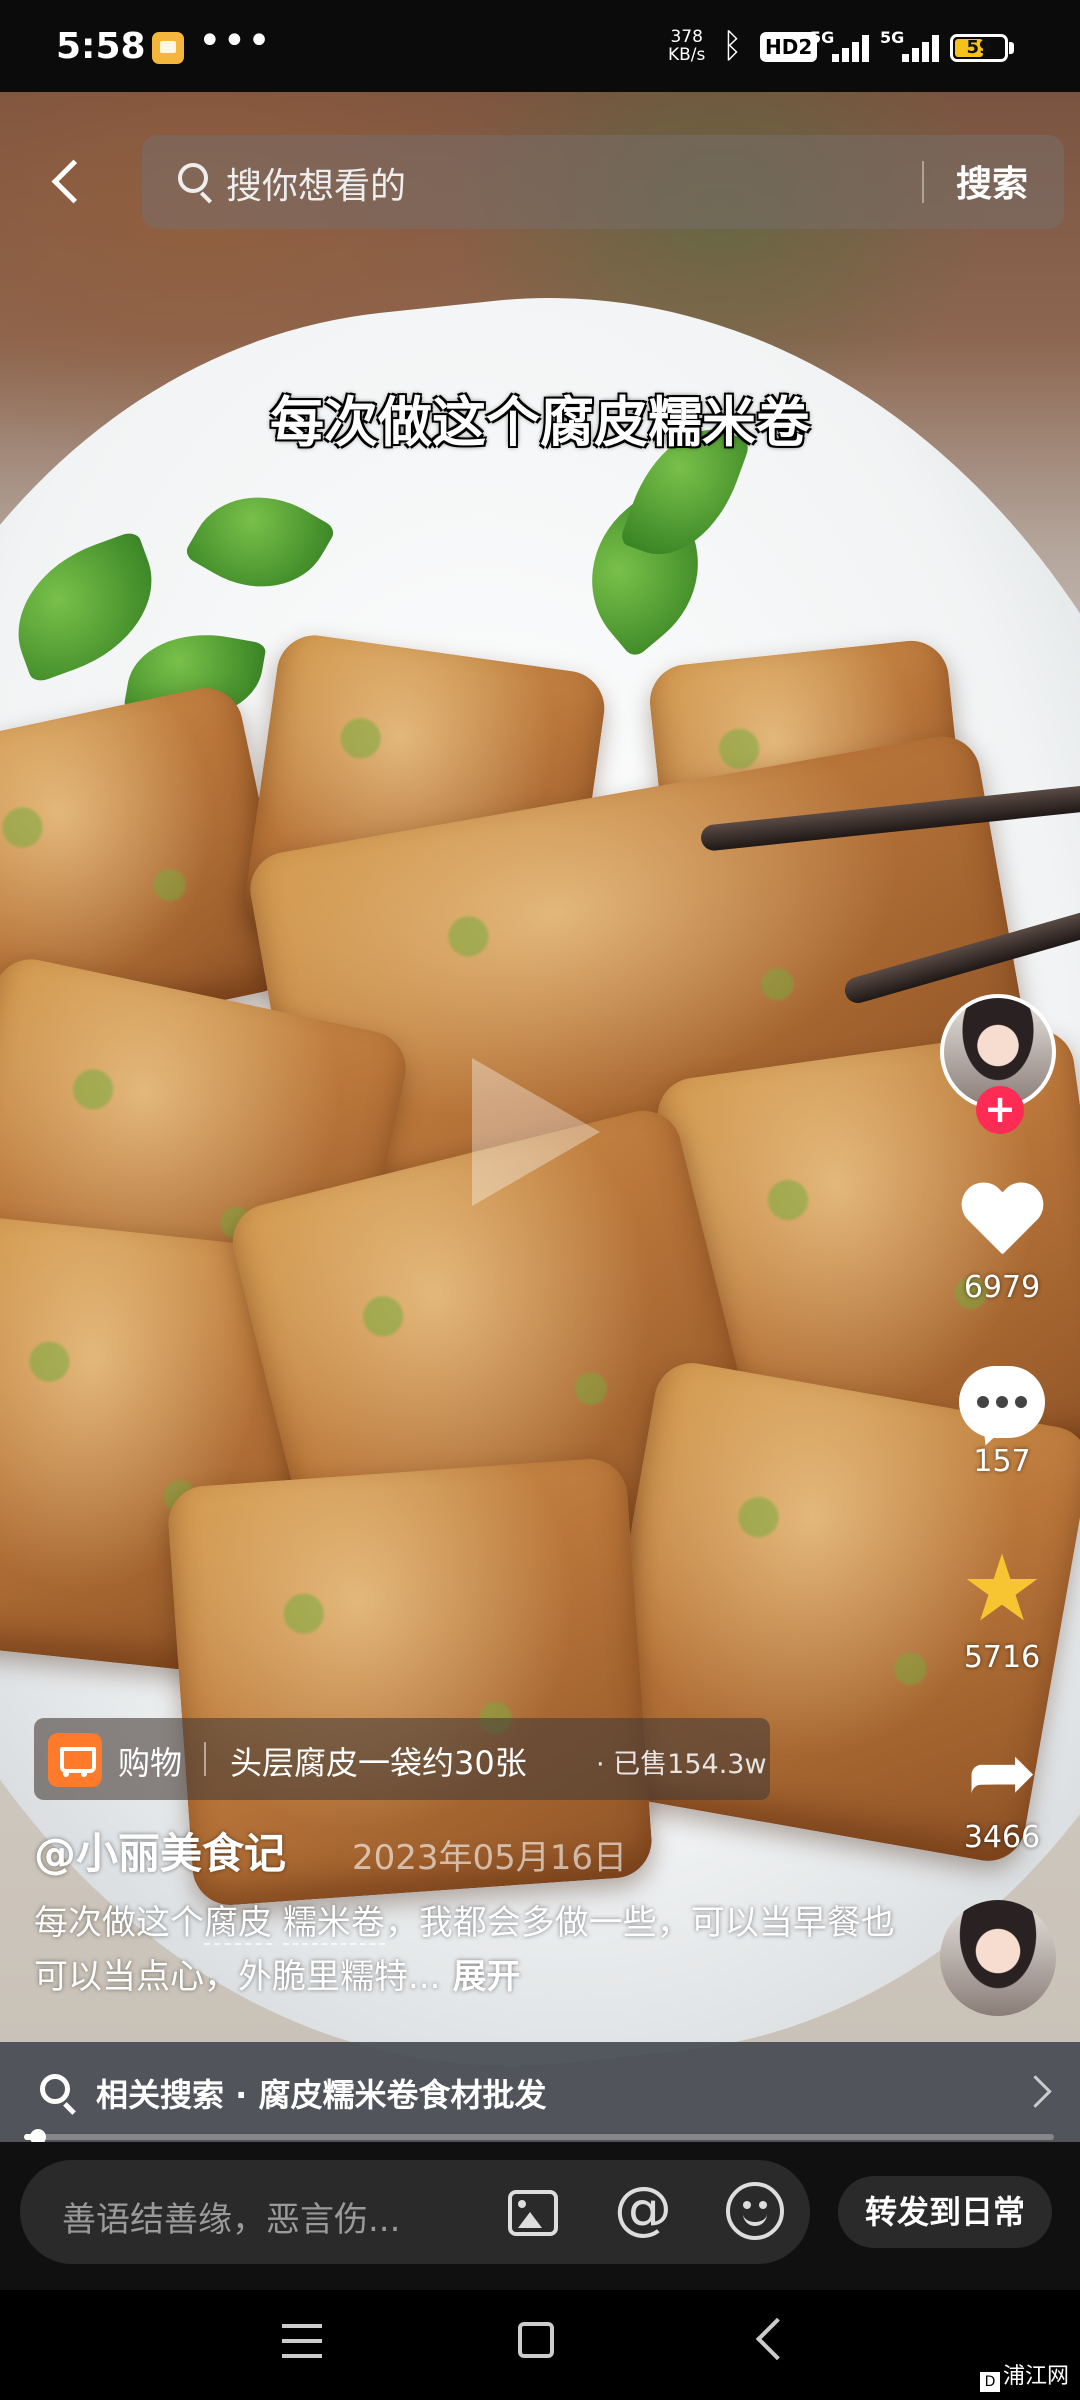  Describe the element at coordinates (998, 1958) in the screenshot. I see `music-avatar` at that location.